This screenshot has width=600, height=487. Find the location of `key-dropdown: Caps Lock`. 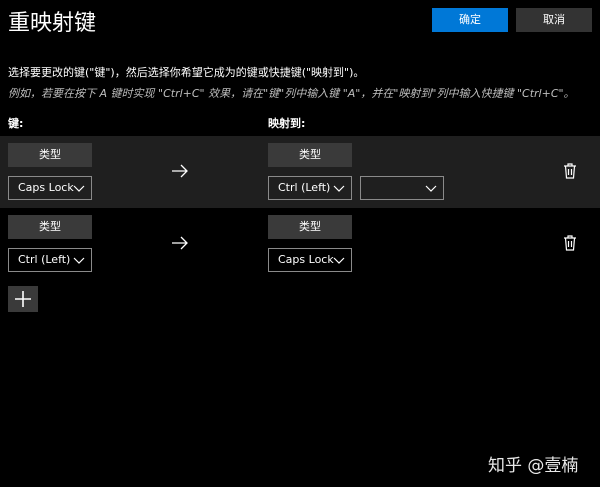

key-dropdown: Caps Lock is located at coordinates (50, 188).